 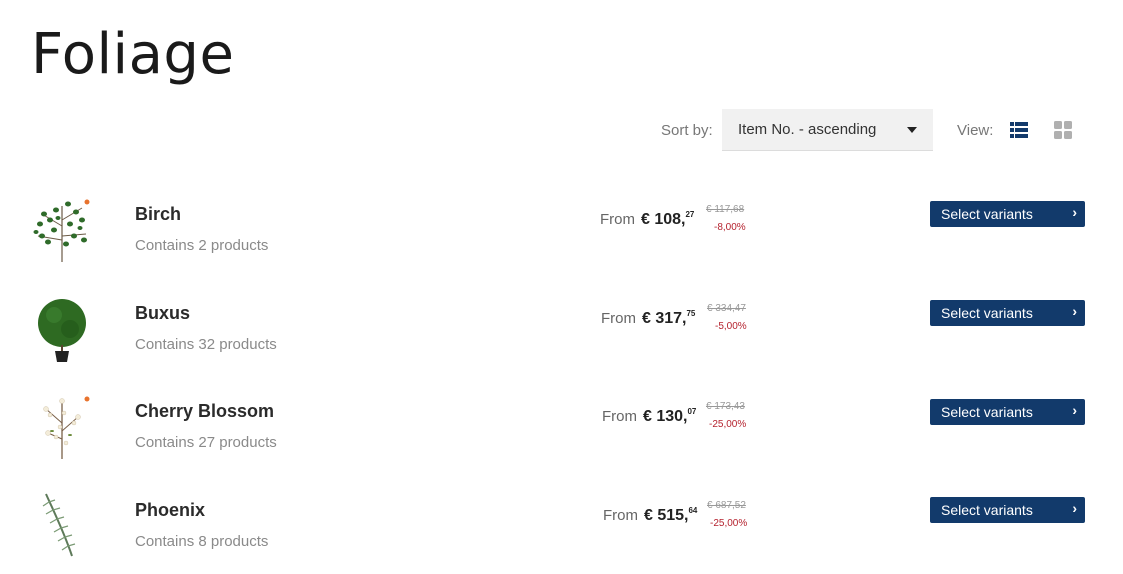 What do you see at coordinates (664, 318) in the screenshot?
I see `price-amount: € 317,` at bounding box center [664, 318].